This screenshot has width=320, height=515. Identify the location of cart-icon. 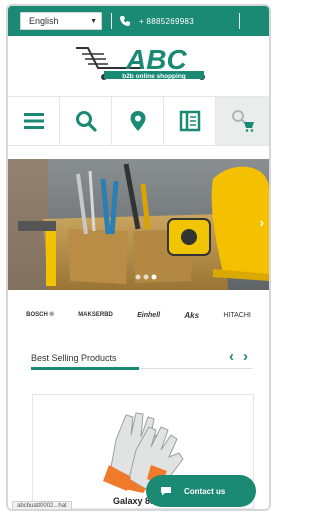
(242, 121).